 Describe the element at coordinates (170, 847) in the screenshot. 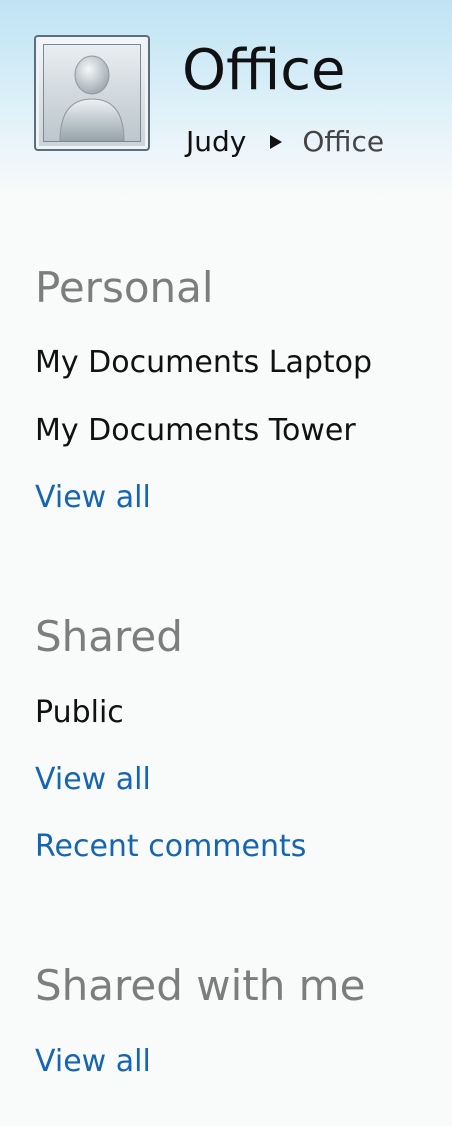

I see `recent-comments-link: Recent comments` at that location.